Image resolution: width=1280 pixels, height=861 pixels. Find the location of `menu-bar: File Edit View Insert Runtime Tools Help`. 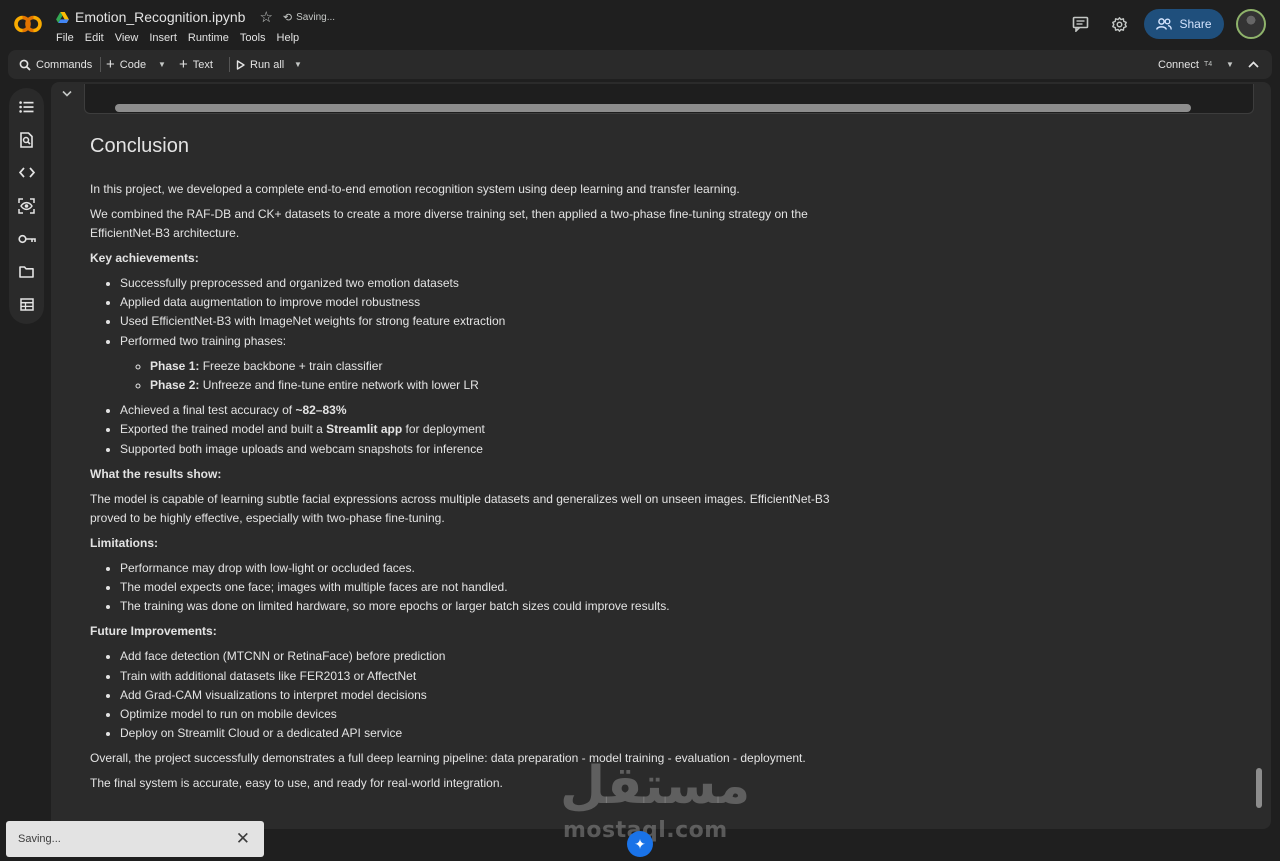

menu-bar: File Edit View Insert Runtime Tools Help is located at coordinates (183, 38).